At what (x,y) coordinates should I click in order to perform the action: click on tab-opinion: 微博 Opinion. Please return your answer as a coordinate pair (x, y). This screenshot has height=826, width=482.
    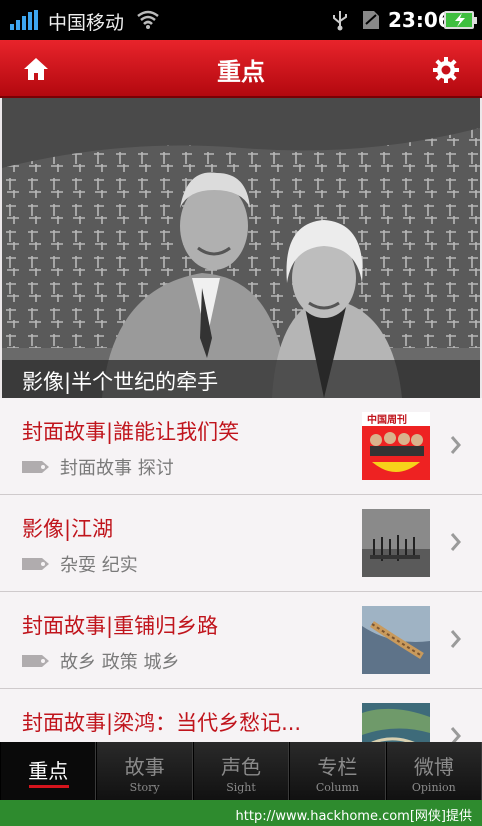
    Looking at the image, I should click on (433, 771).